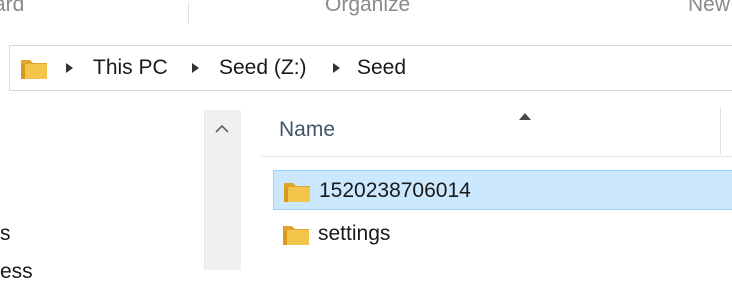 This screenshot has width=732, height=284. Describe the element at coordinates (16, 272) in the screenshot. I see `nav-item-label: ess` at that location.